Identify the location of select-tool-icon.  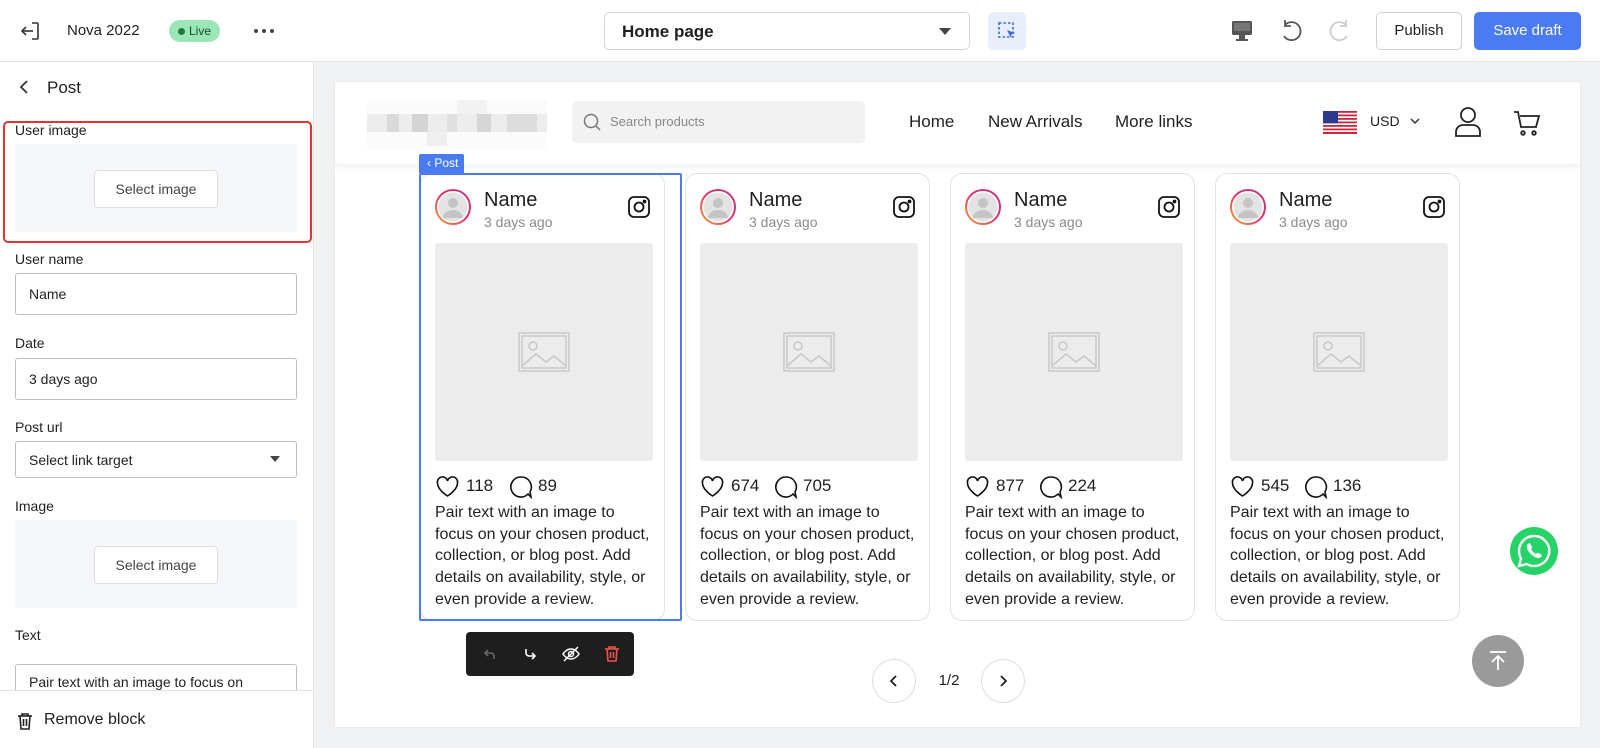
(1006, 30).